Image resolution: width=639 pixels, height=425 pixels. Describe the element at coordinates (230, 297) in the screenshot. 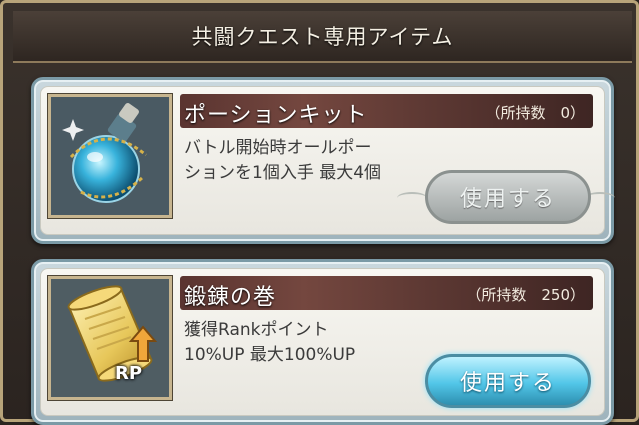

I see `item-name: 鍛錬の巻` at that location.